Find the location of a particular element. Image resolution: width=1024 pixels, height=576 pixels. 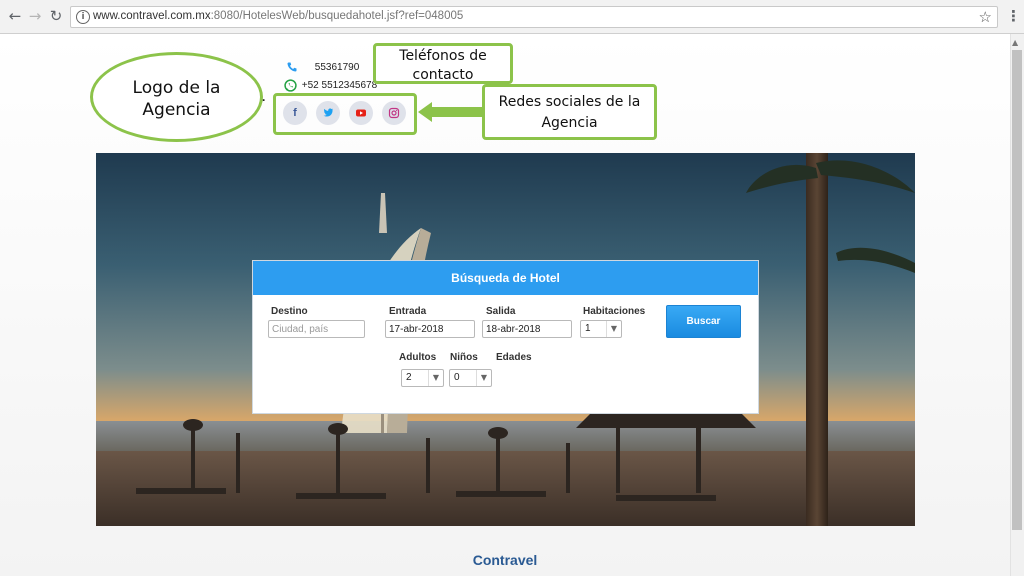

social-highlight-box is located at coordinates (345, 114).